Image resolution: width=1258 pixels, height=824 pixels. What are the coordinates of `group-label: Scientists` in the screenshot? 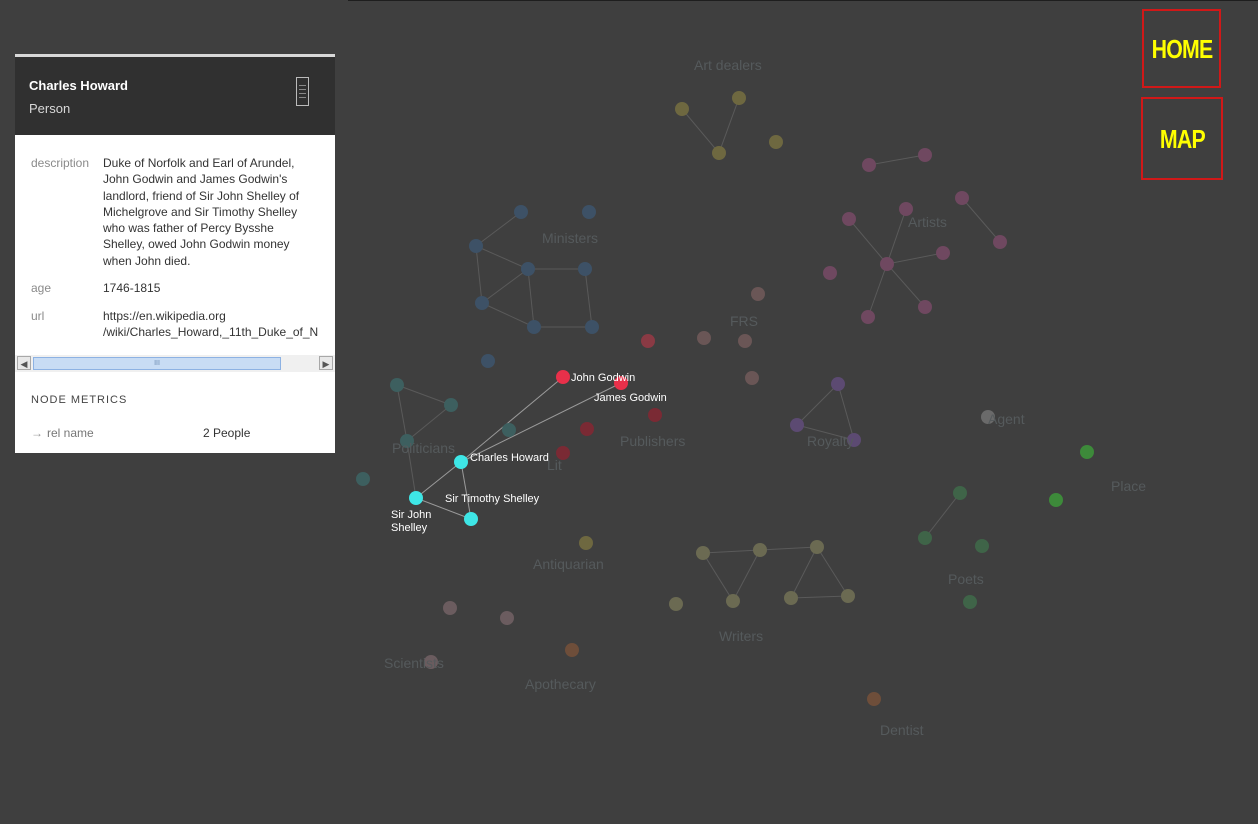 It's located at (414, 663).